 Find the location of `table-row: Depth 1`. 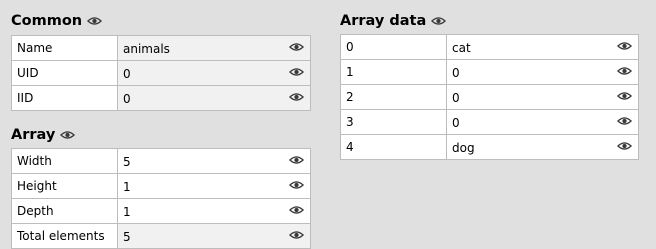

table-row: Depth 1 is located at coordinates (161, 211).